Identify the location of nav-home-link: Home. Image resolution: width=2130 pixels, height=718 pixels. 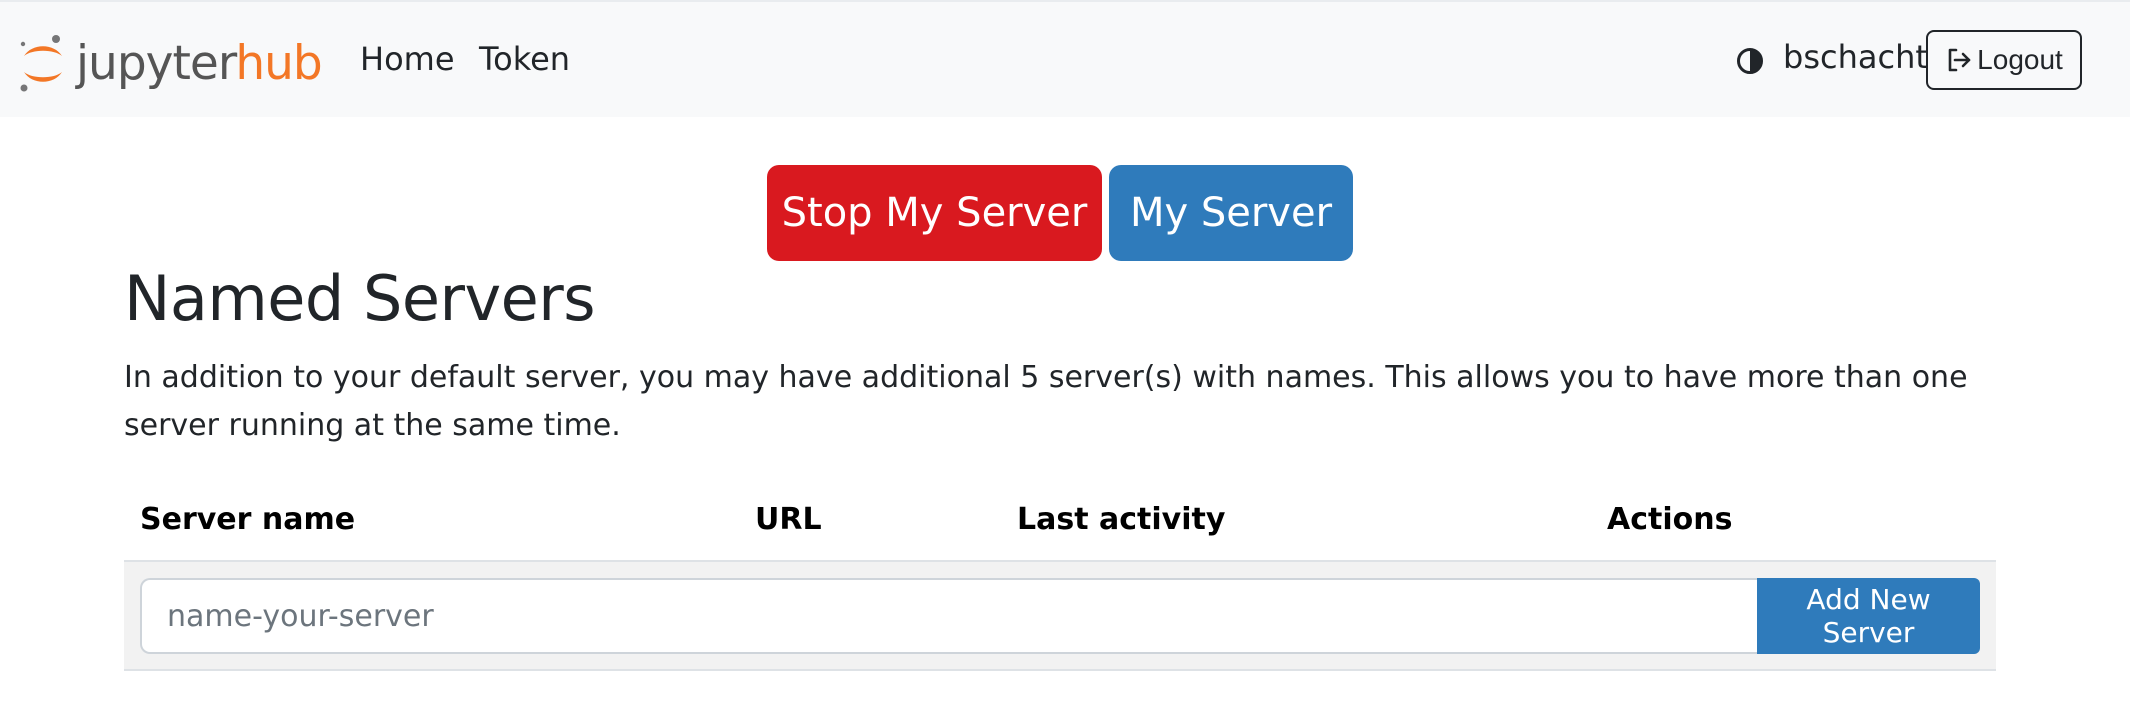
(407, 59).